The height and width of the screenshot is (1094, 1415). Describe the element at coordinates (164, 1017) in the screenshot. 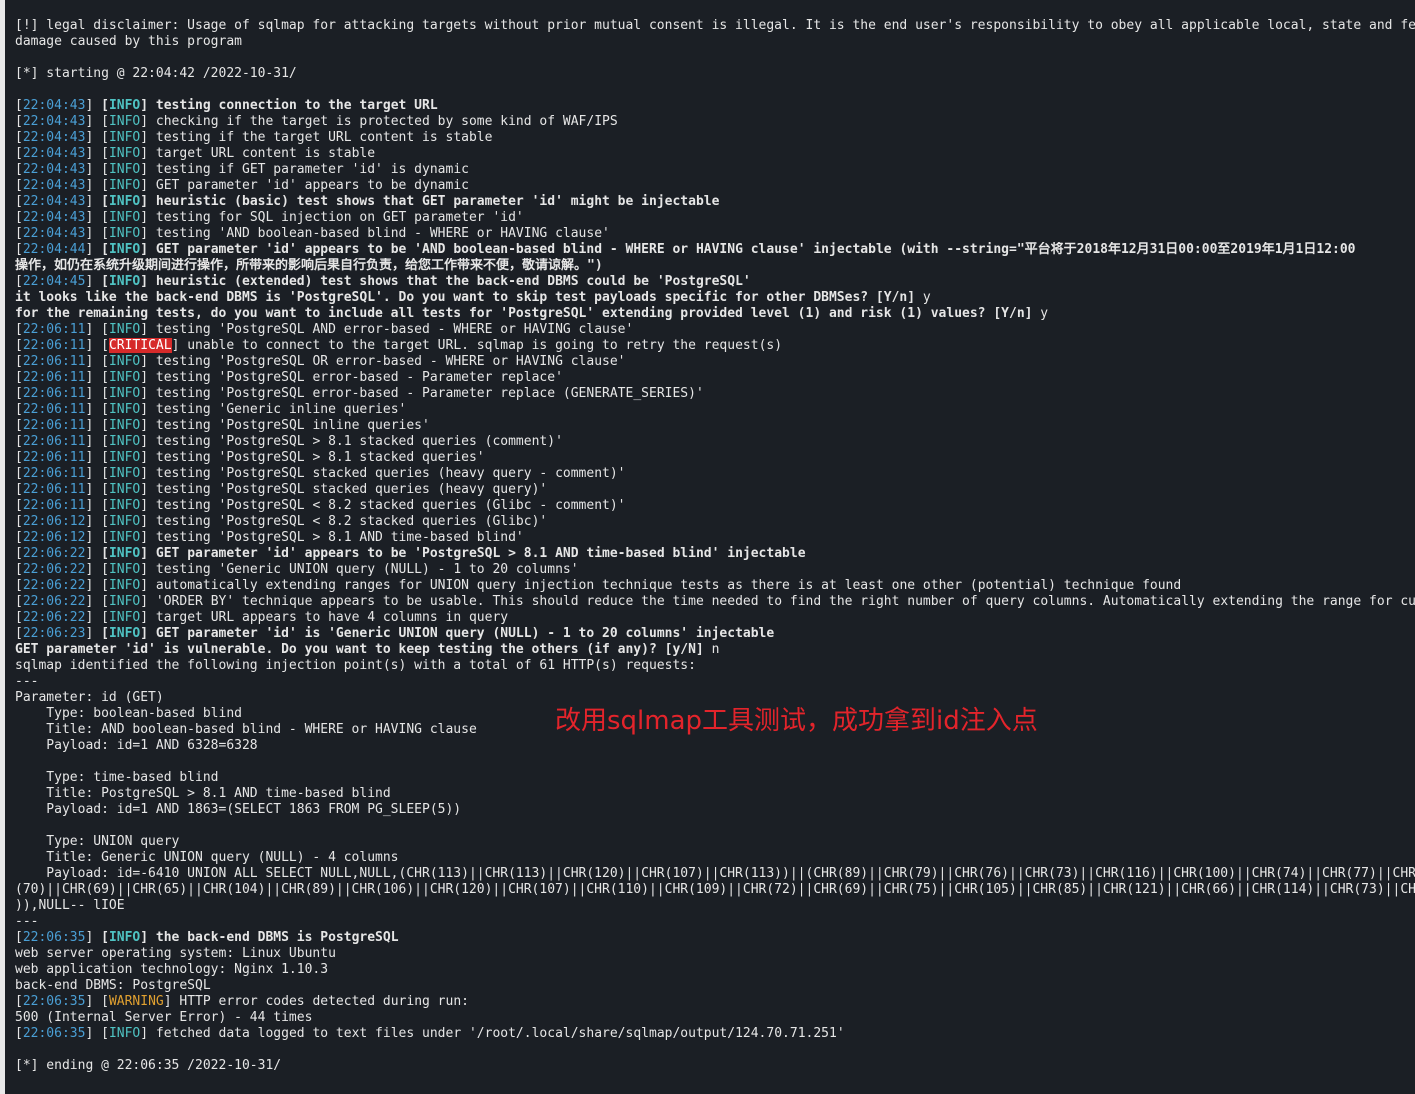

I see `log-message: 500 (Internal Server Error) - 44 times` at that location.